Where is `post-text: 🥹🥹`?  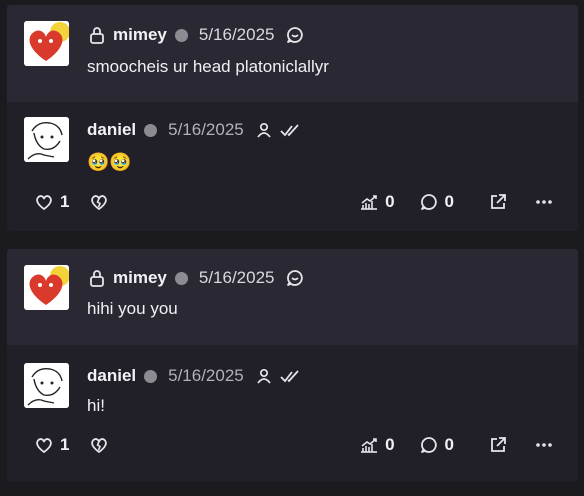
post-text: 🥹🥹 is located at coordinates (109, 162).